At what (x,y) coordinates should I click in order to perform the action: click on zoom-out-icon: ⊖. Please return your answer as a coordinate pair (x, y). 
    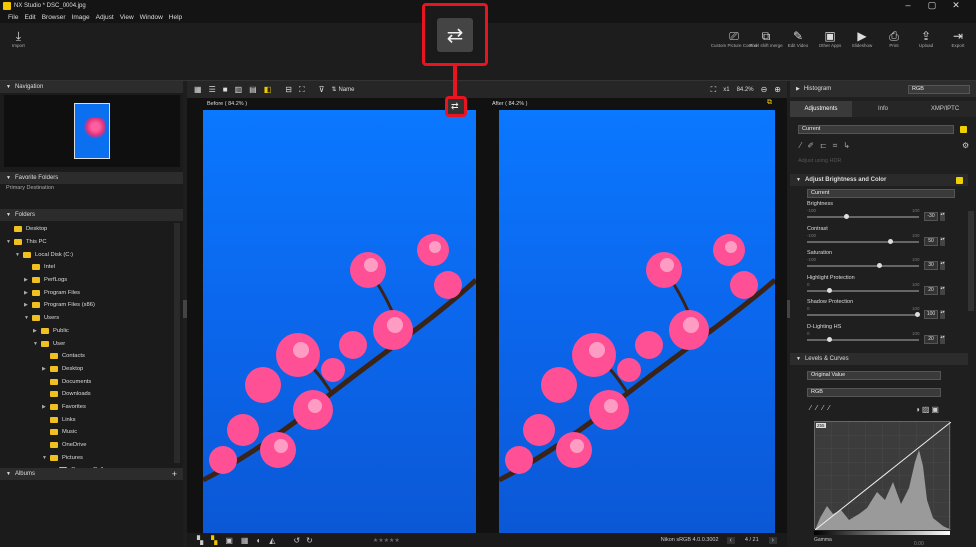
    Looking at the image, I should click on (764, 89).